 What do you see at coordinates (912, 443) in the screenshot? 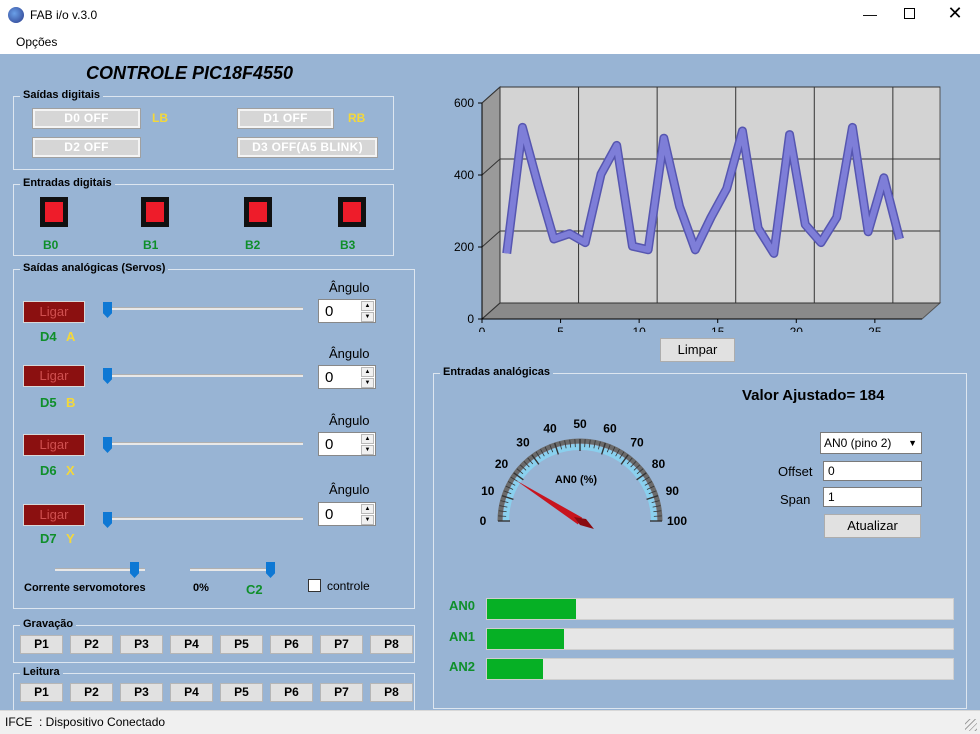
I see `chevron-down-icon: ▼` at bounding box center [912, 443].